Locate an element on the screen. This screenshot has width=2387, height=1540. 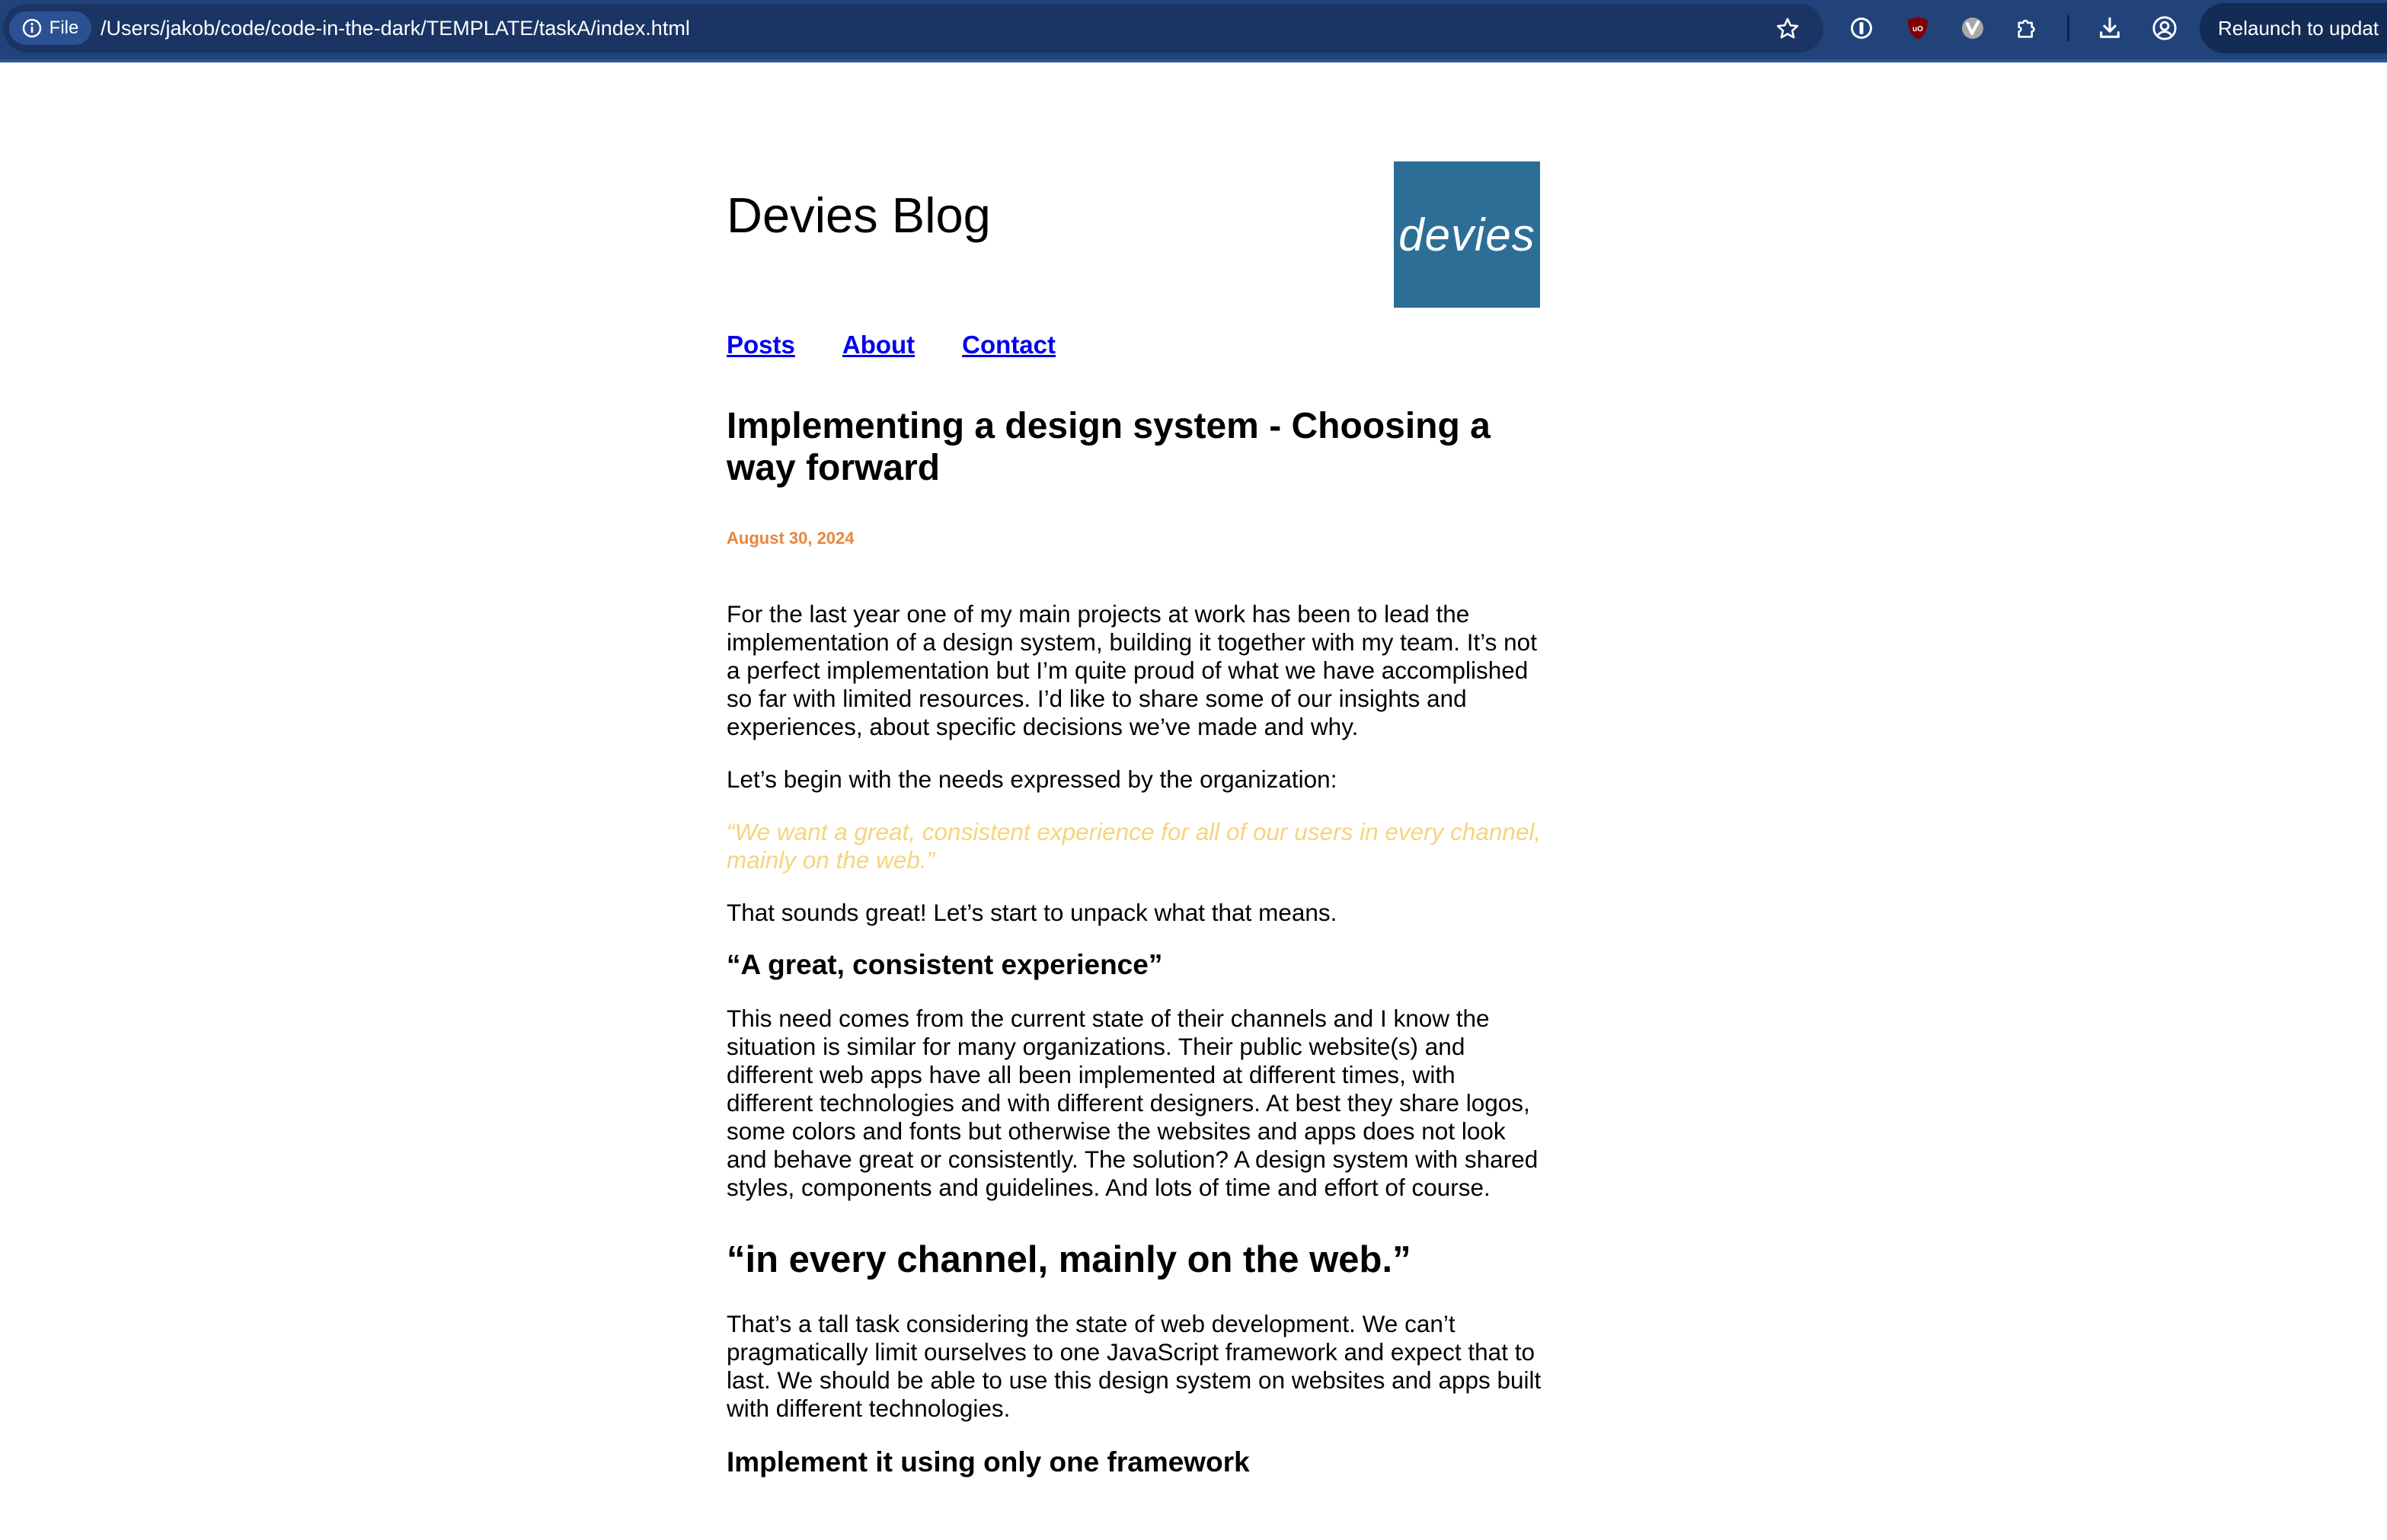
site-info-chip: File is located at coordinates (50, 28).